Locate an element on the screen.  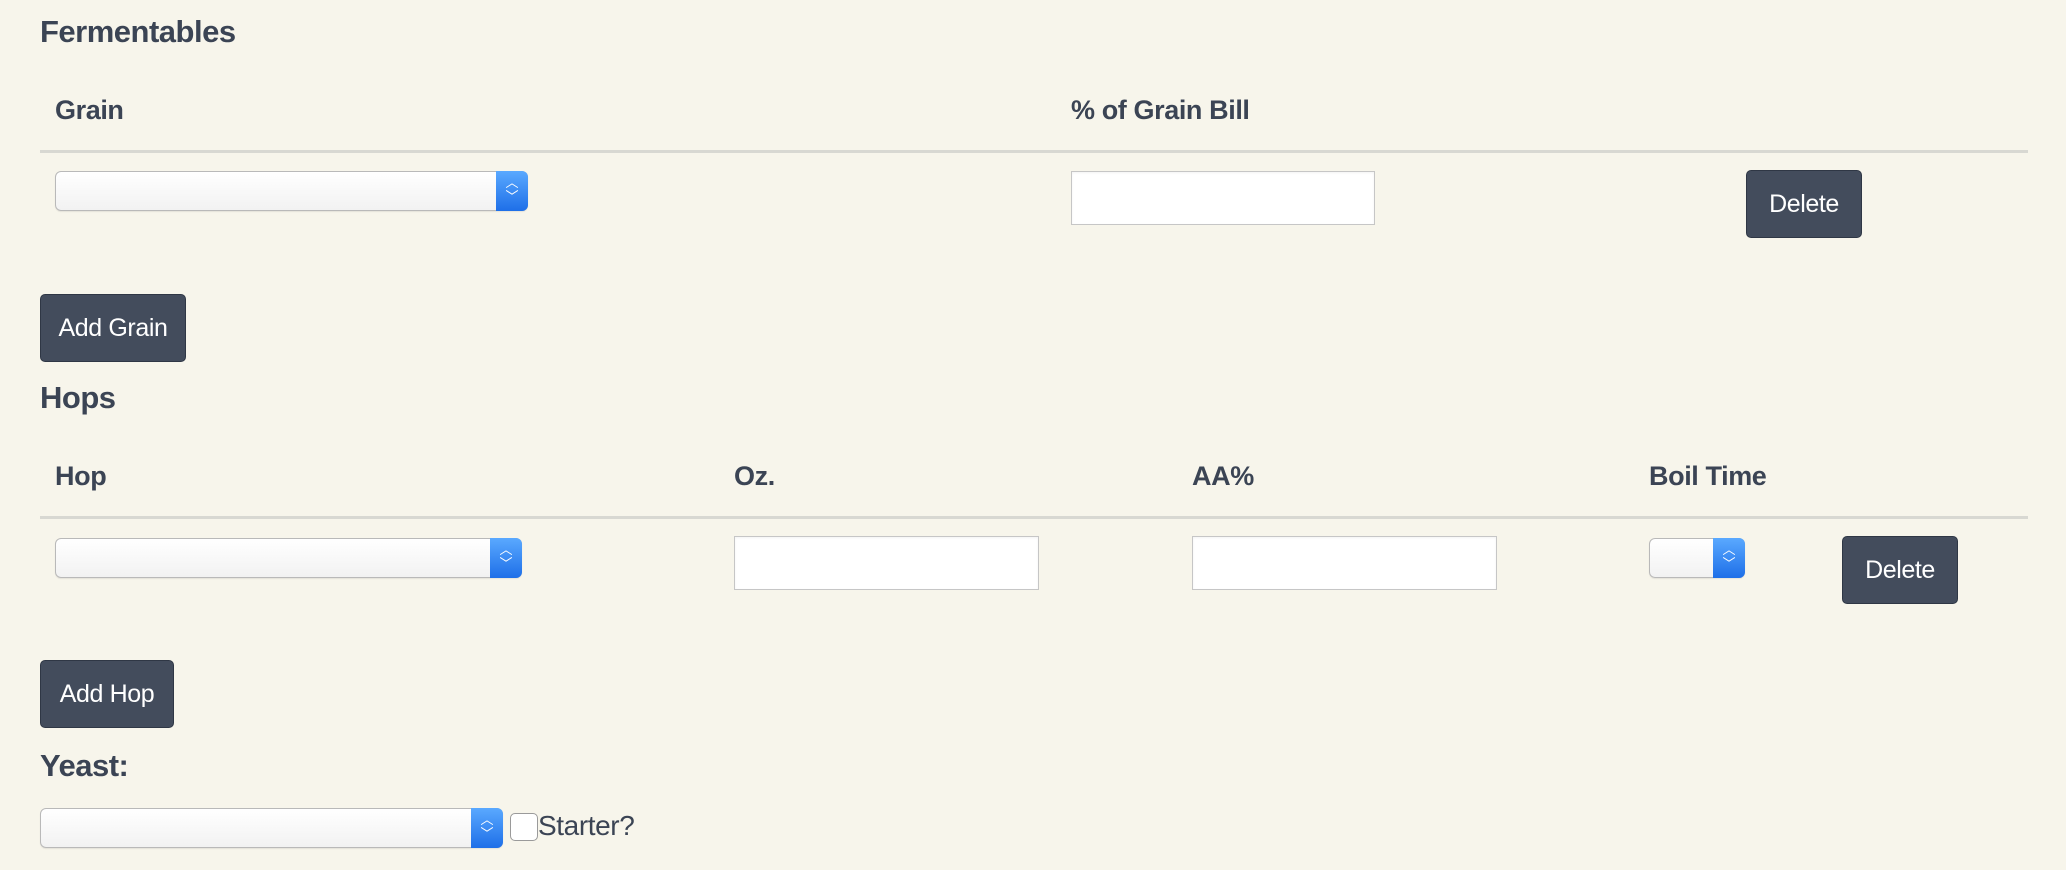
grain-select: ︿ ﹀ is located at coordinates (291, 191).